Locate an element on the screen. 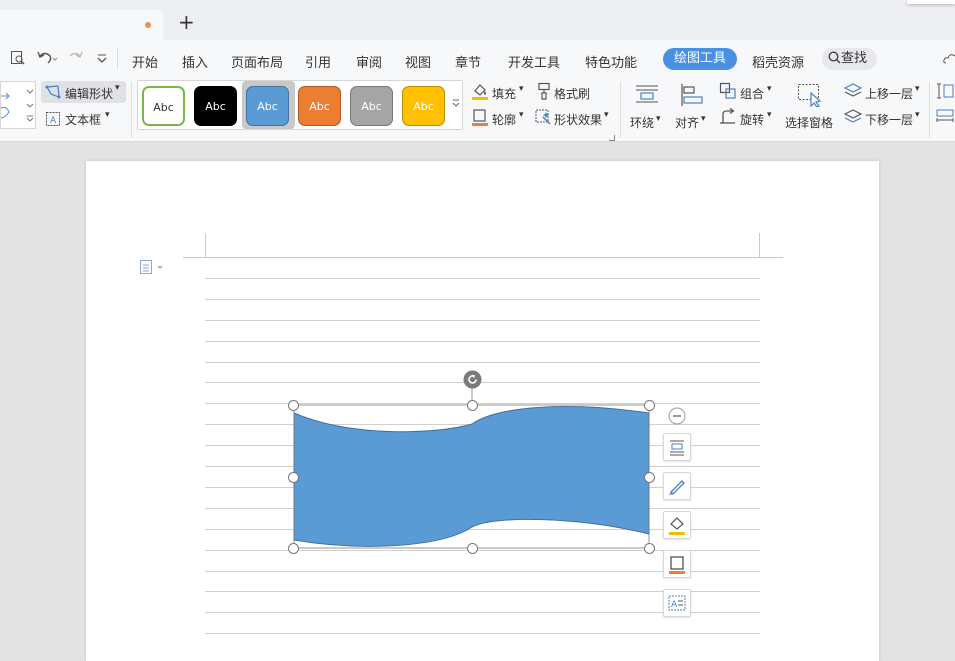 Image resolution: width=955 pixels, height=661 pixels. rotate-handle-icon is located at coordinates (472, 381).